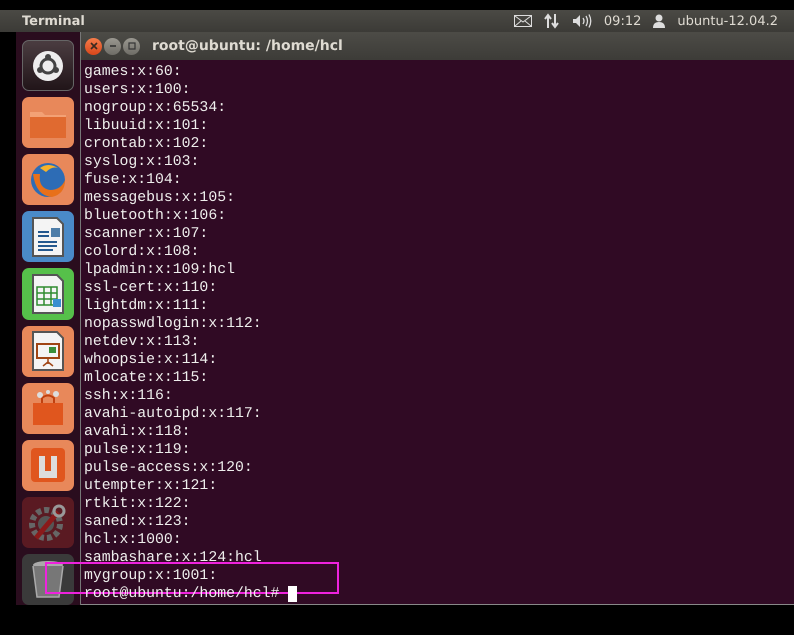  What do you see at coordinates (173, 324) in the screenshot?
I see `terminal-line: nopasswdlogin:x:112:` at bounding box center [173, 324].